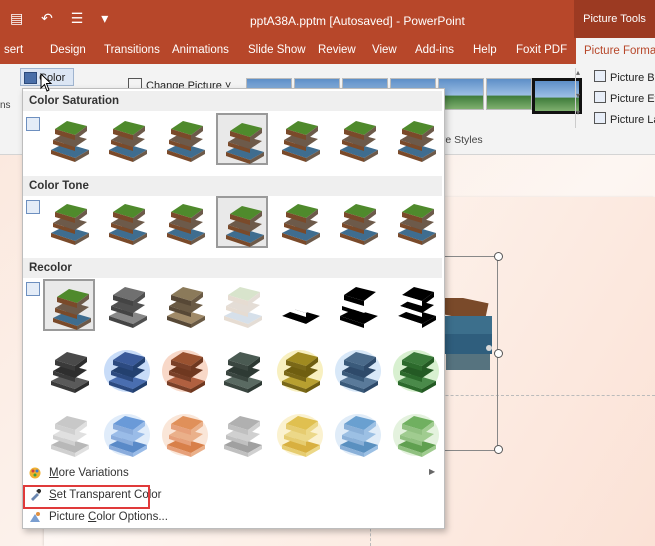 The height and width of the screenshot is (546, 655). I want to click on color-variant-swatch-dark-green-gray, so click(242, 370).